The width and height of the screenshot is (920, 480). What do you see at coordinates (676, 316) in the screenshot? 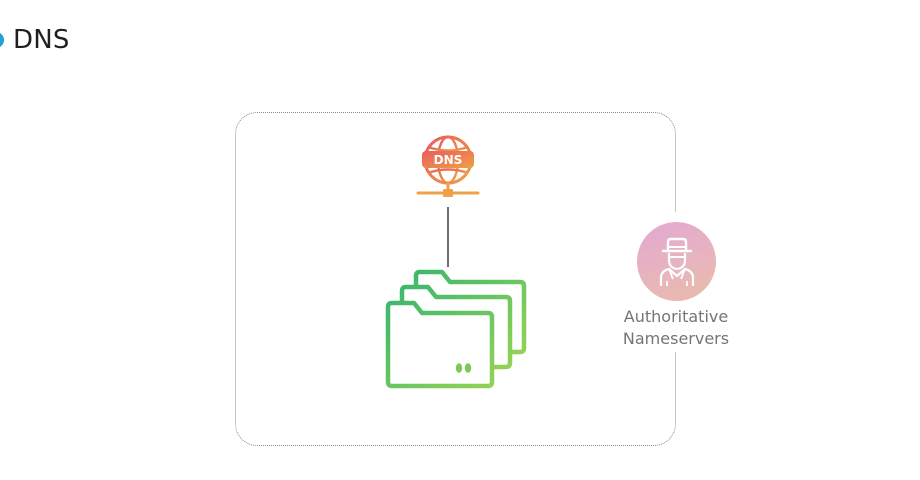
I see `nameserver-label-line1: Authoritative` at bounding box center [676, 316].